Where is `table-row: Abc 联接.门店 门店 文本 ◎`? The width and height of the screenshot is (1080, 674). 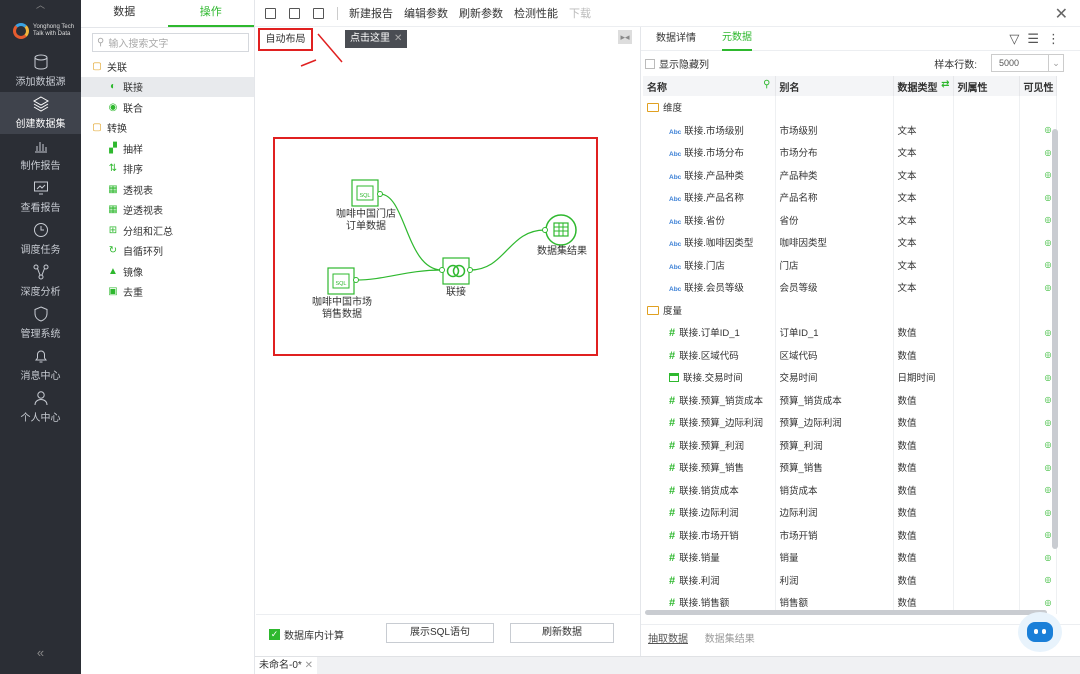
table-row: Abc 联接.门店 门店 文本 ◎ is located at coordinates (850, 264).